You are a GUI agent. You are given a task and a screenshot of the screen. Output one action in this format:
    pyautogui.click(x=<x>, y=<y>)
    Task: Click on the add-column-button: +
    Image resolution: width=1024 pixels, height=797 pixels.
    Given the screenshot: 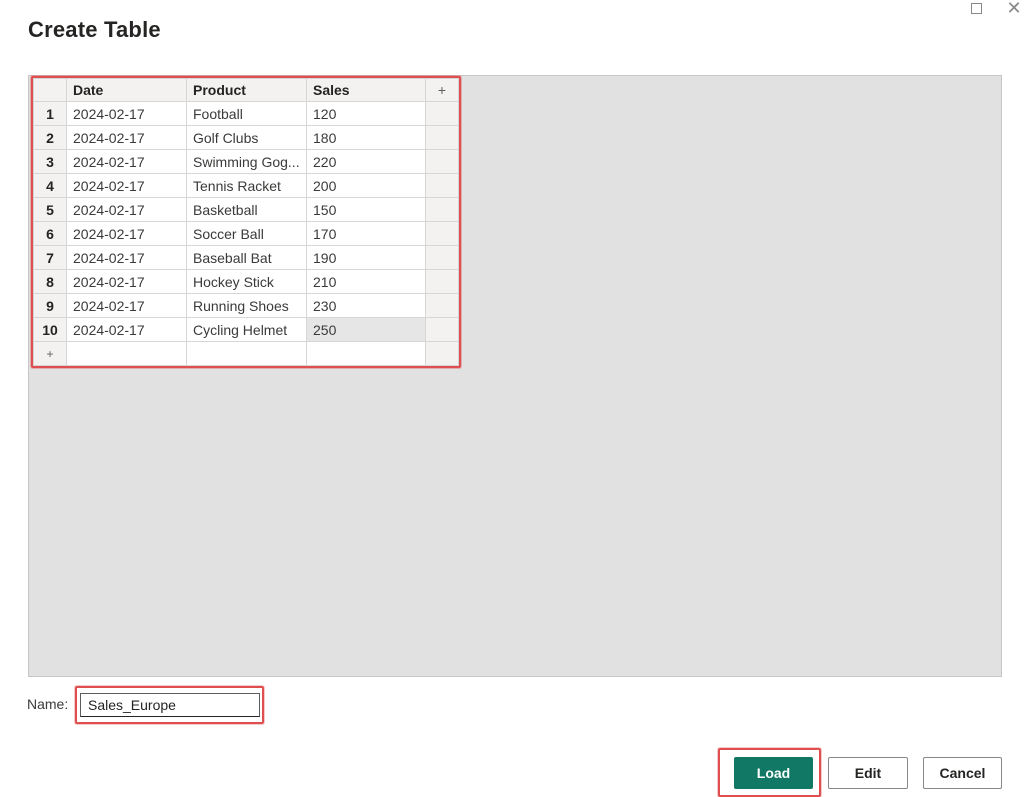 What is the action you would take?
    pyautogui.click(x=442, y=90)
    